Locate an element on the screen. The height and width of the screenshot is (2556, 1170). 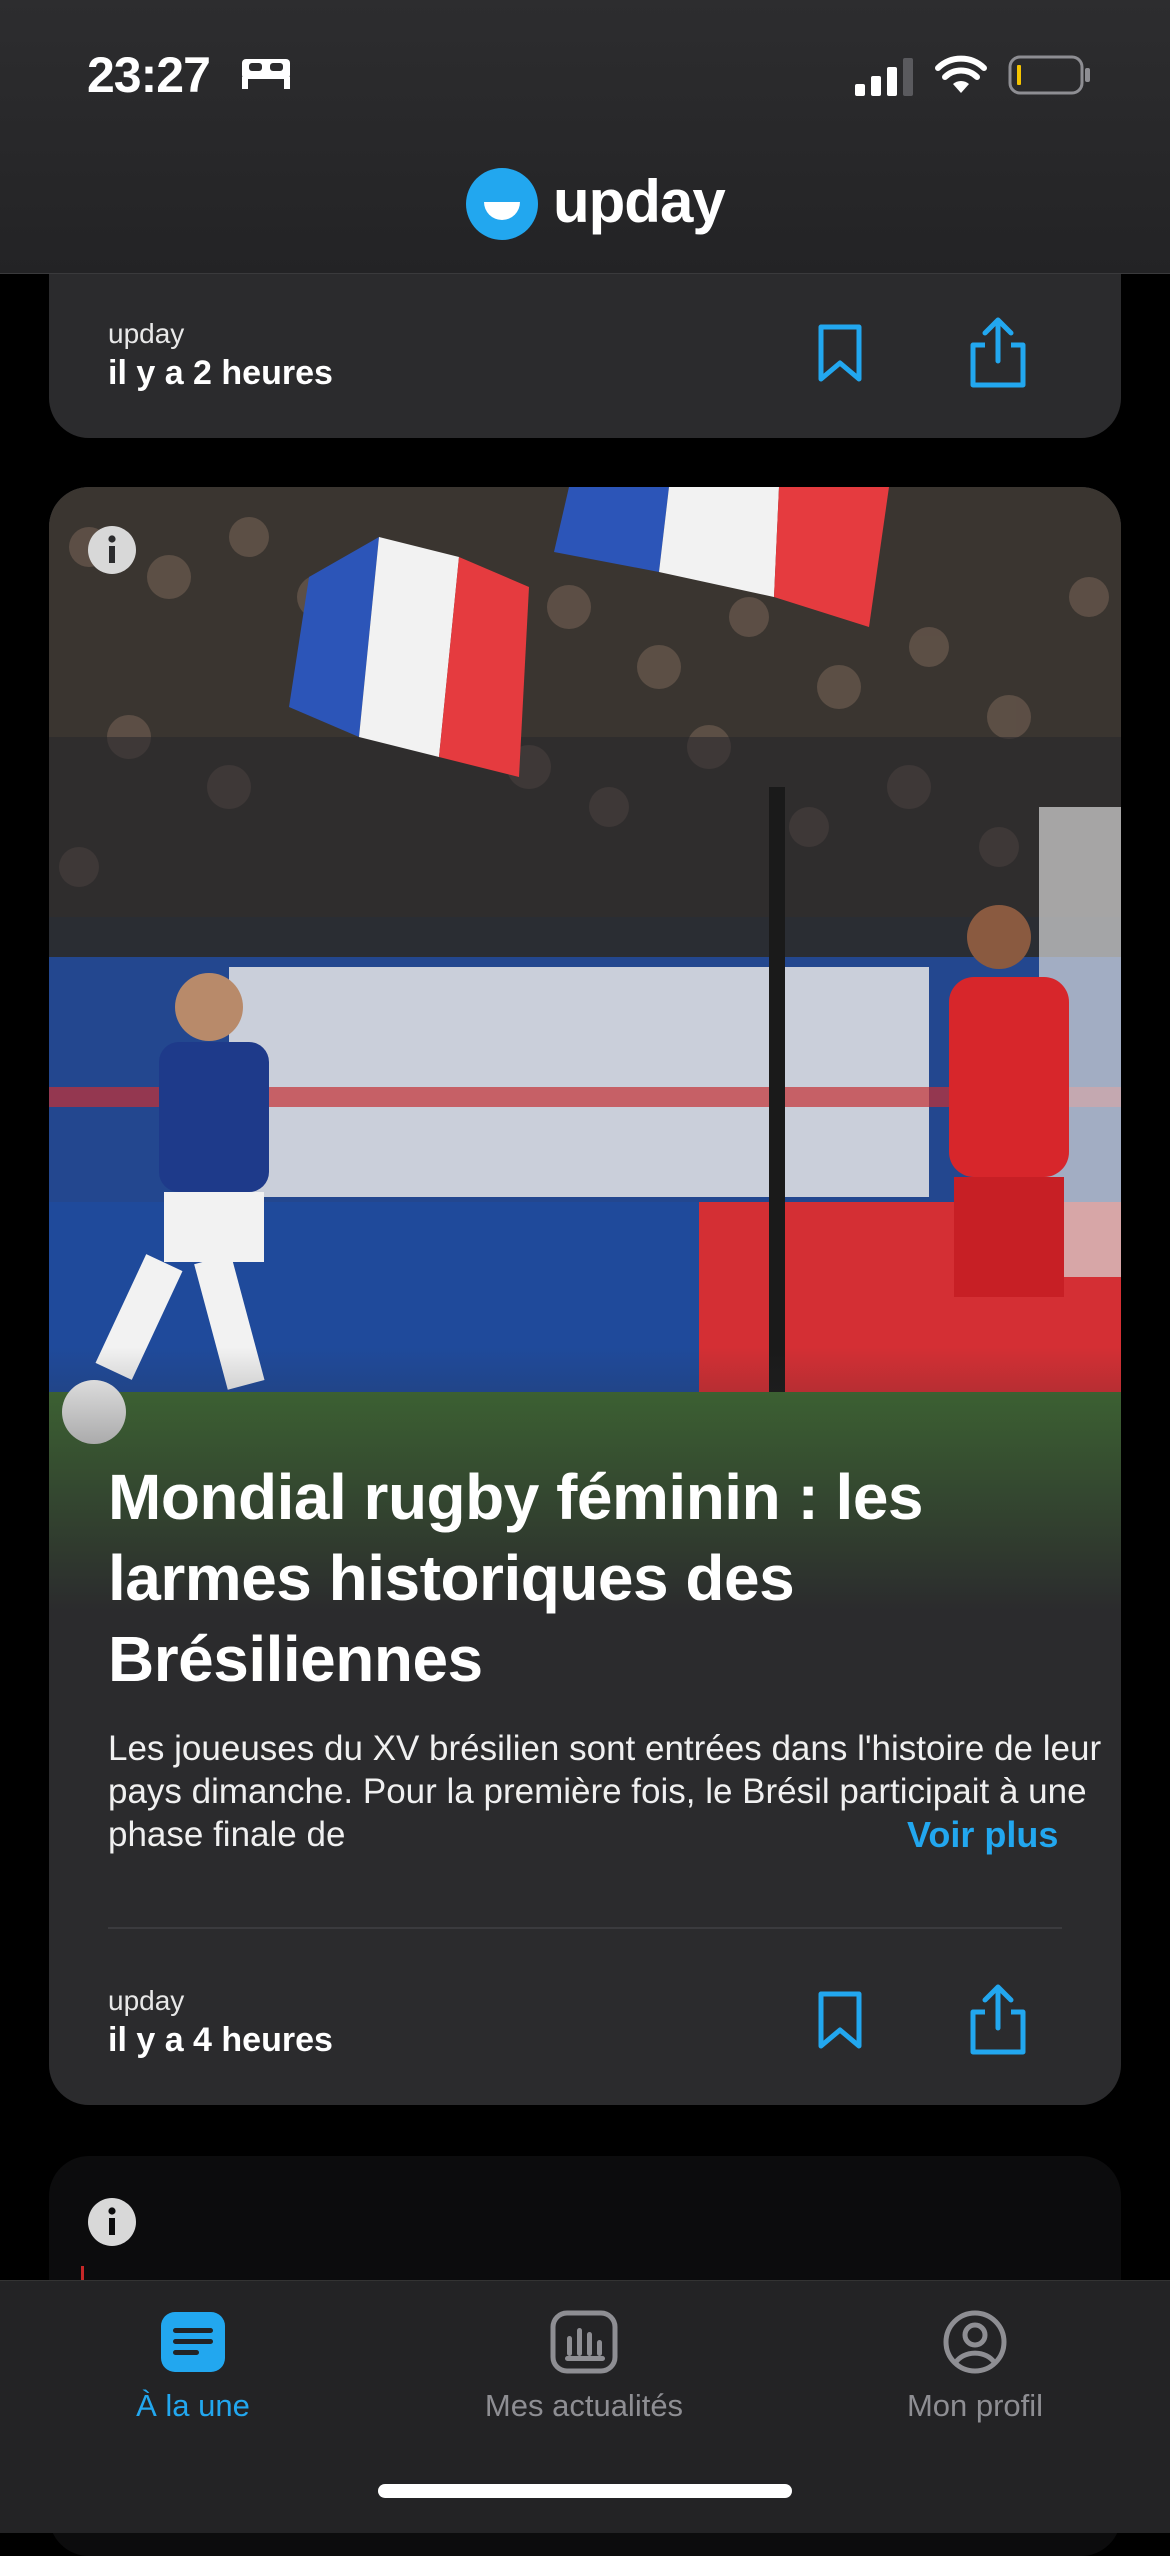
tab-label: À la une is located at coordinates (193, 2405).